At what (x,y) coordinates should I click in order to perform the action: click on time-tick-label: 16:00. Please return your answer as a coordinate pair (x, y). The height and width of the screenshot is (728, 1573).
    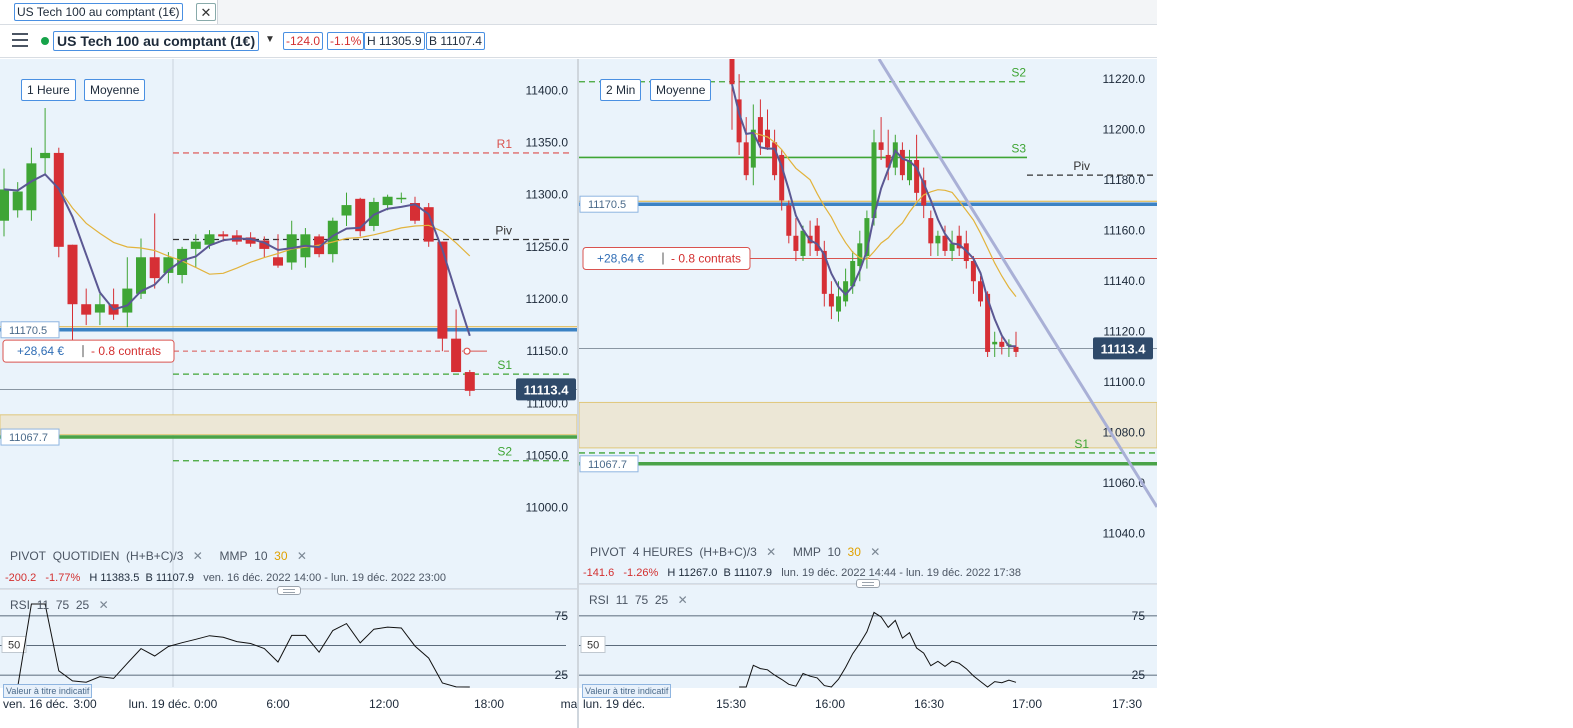
    Looking at the image, I should click on (830, 704).